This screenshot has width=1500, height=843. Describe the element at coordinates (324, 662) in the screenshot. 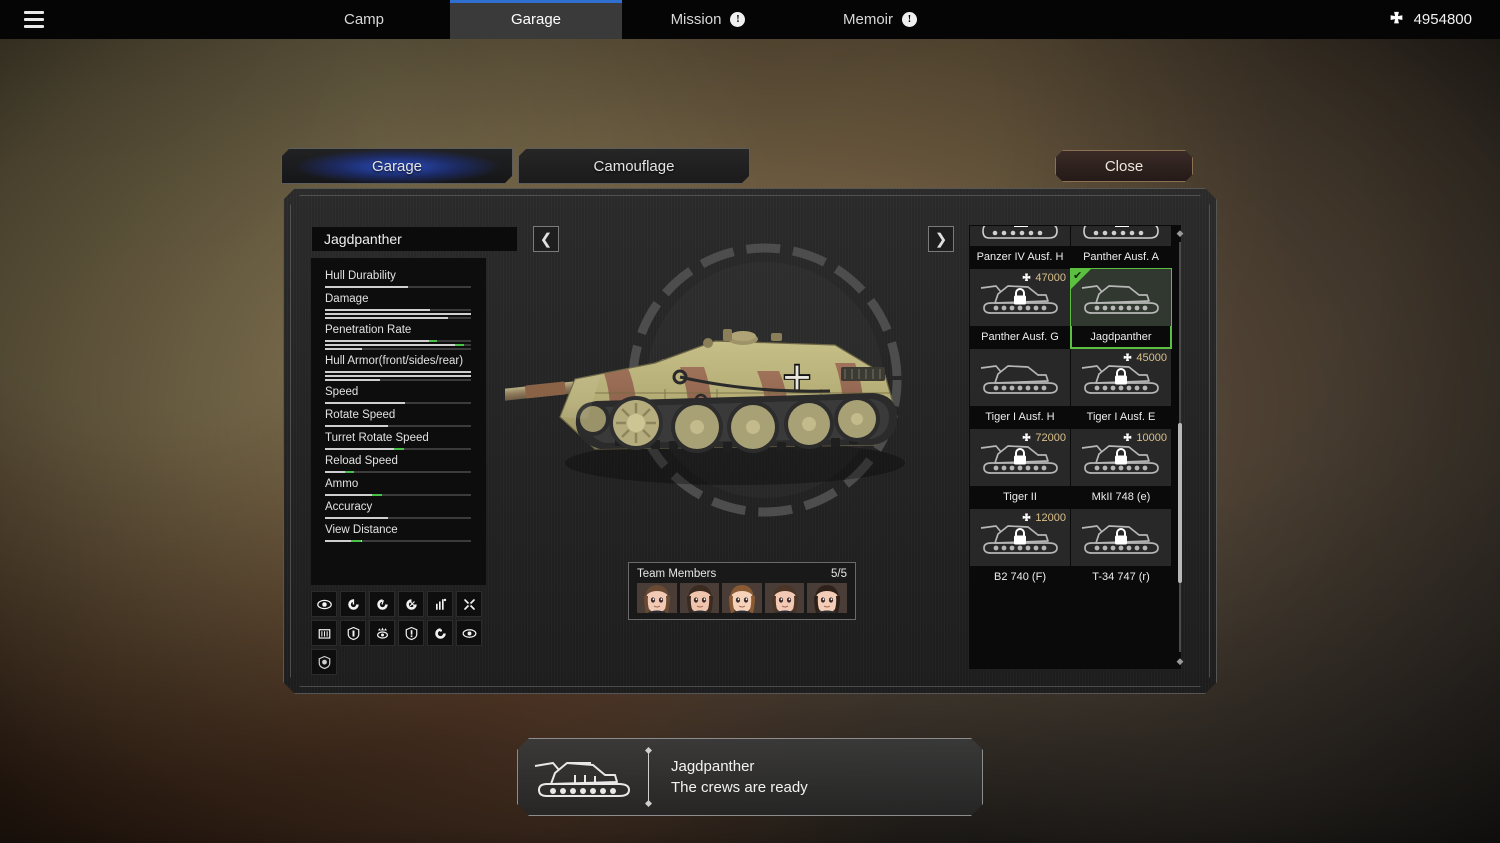

I see `shield-dark-icon` at that location.